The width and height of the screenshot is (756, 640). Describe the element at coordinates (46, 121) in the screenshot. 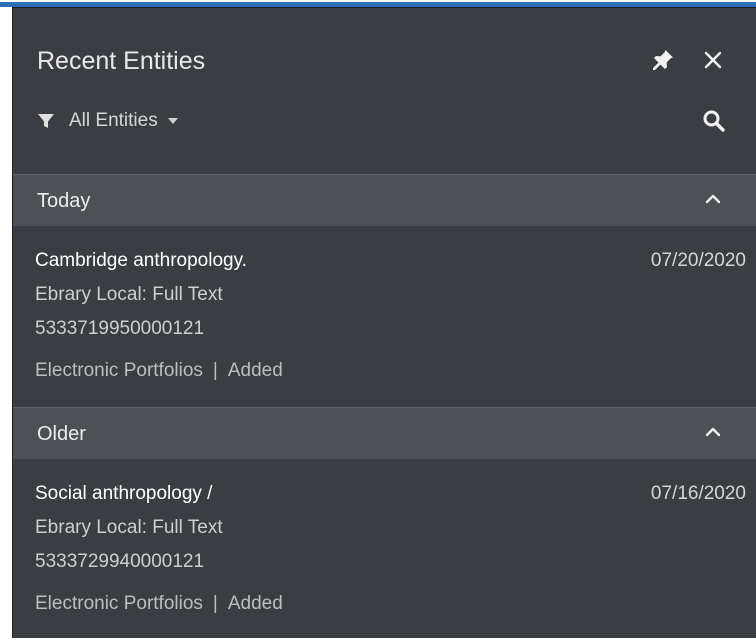

I see `filter-icon` at that location.